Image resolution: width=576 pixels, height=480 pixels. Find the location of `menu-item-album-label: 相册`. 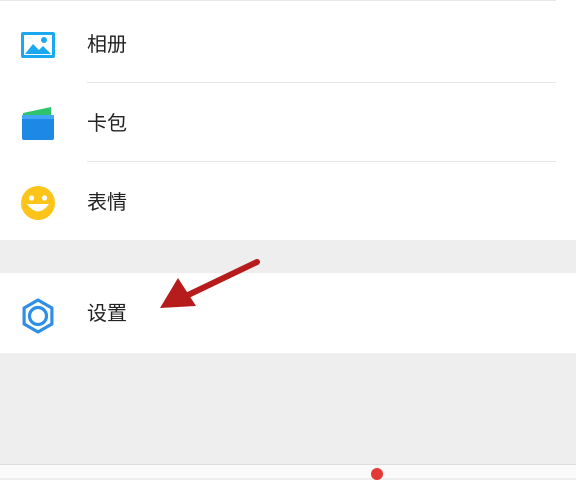

menu-item-album-label: 相册 is located at coordinates (107, 44).